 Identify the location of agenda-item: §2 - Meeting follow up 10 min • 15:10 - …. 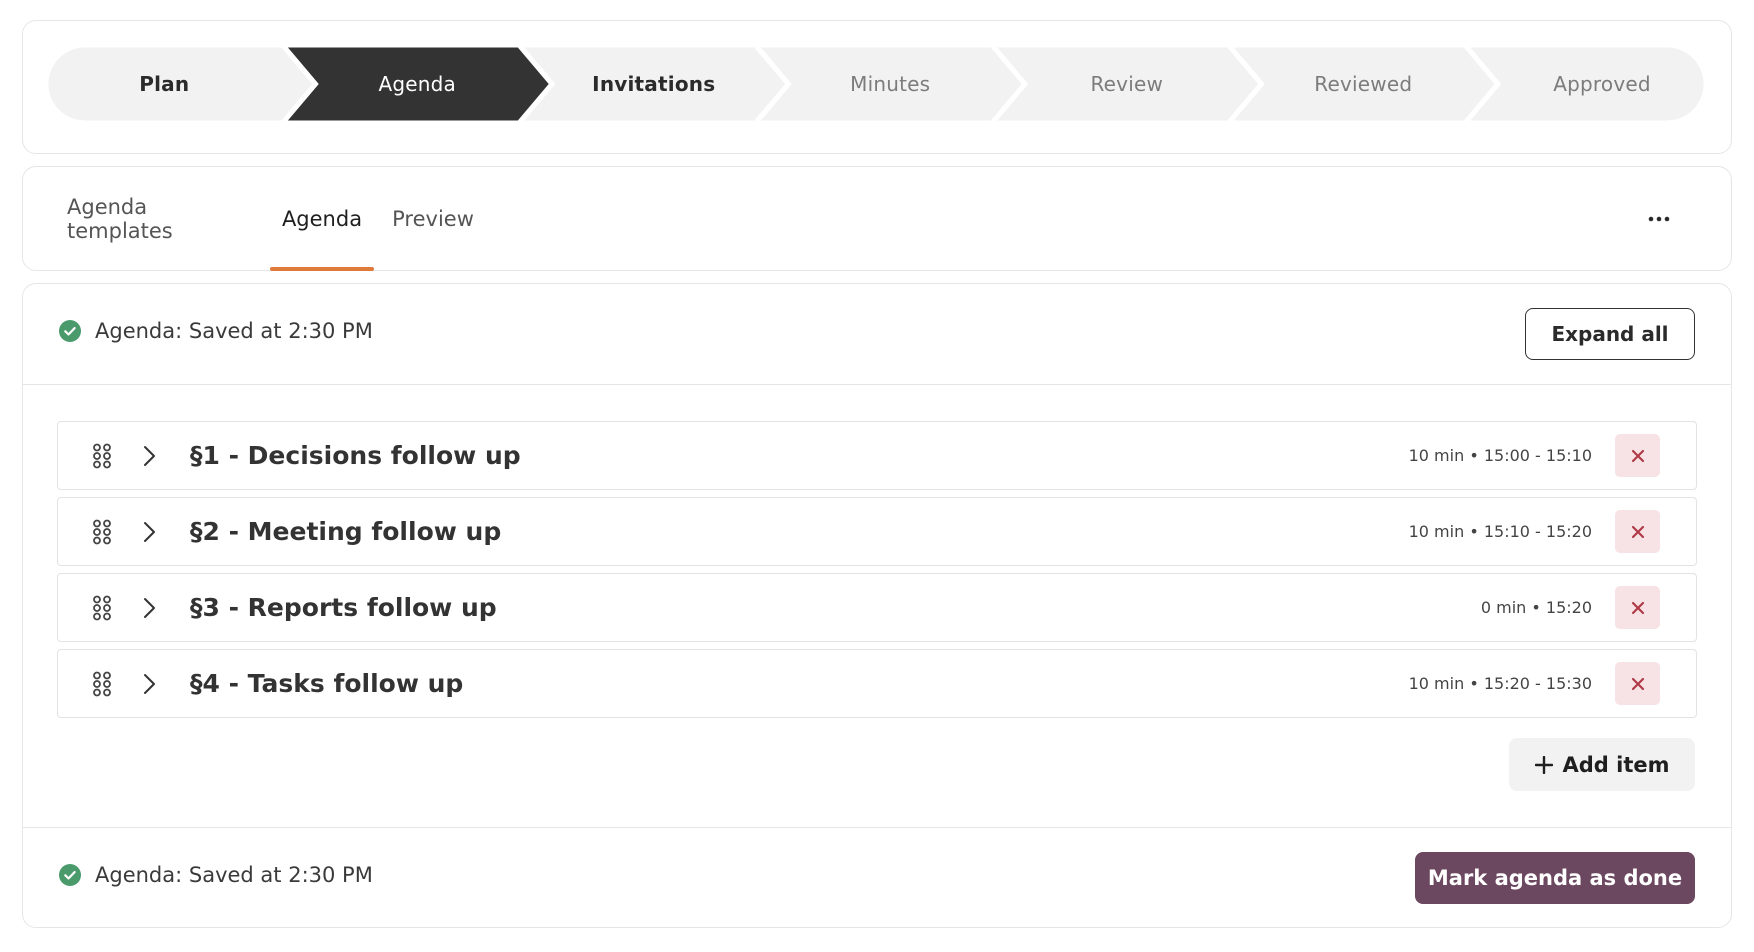
(877, 531).